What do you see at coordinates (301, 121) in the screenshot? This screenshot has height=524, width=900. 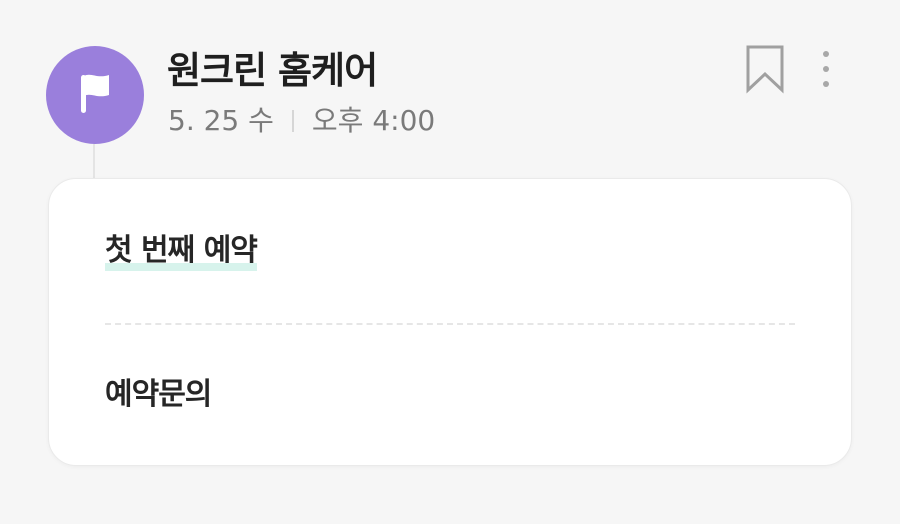 I see `message-meta: 5. 25 수 오후 4:00` at bounding box center [301, 121].